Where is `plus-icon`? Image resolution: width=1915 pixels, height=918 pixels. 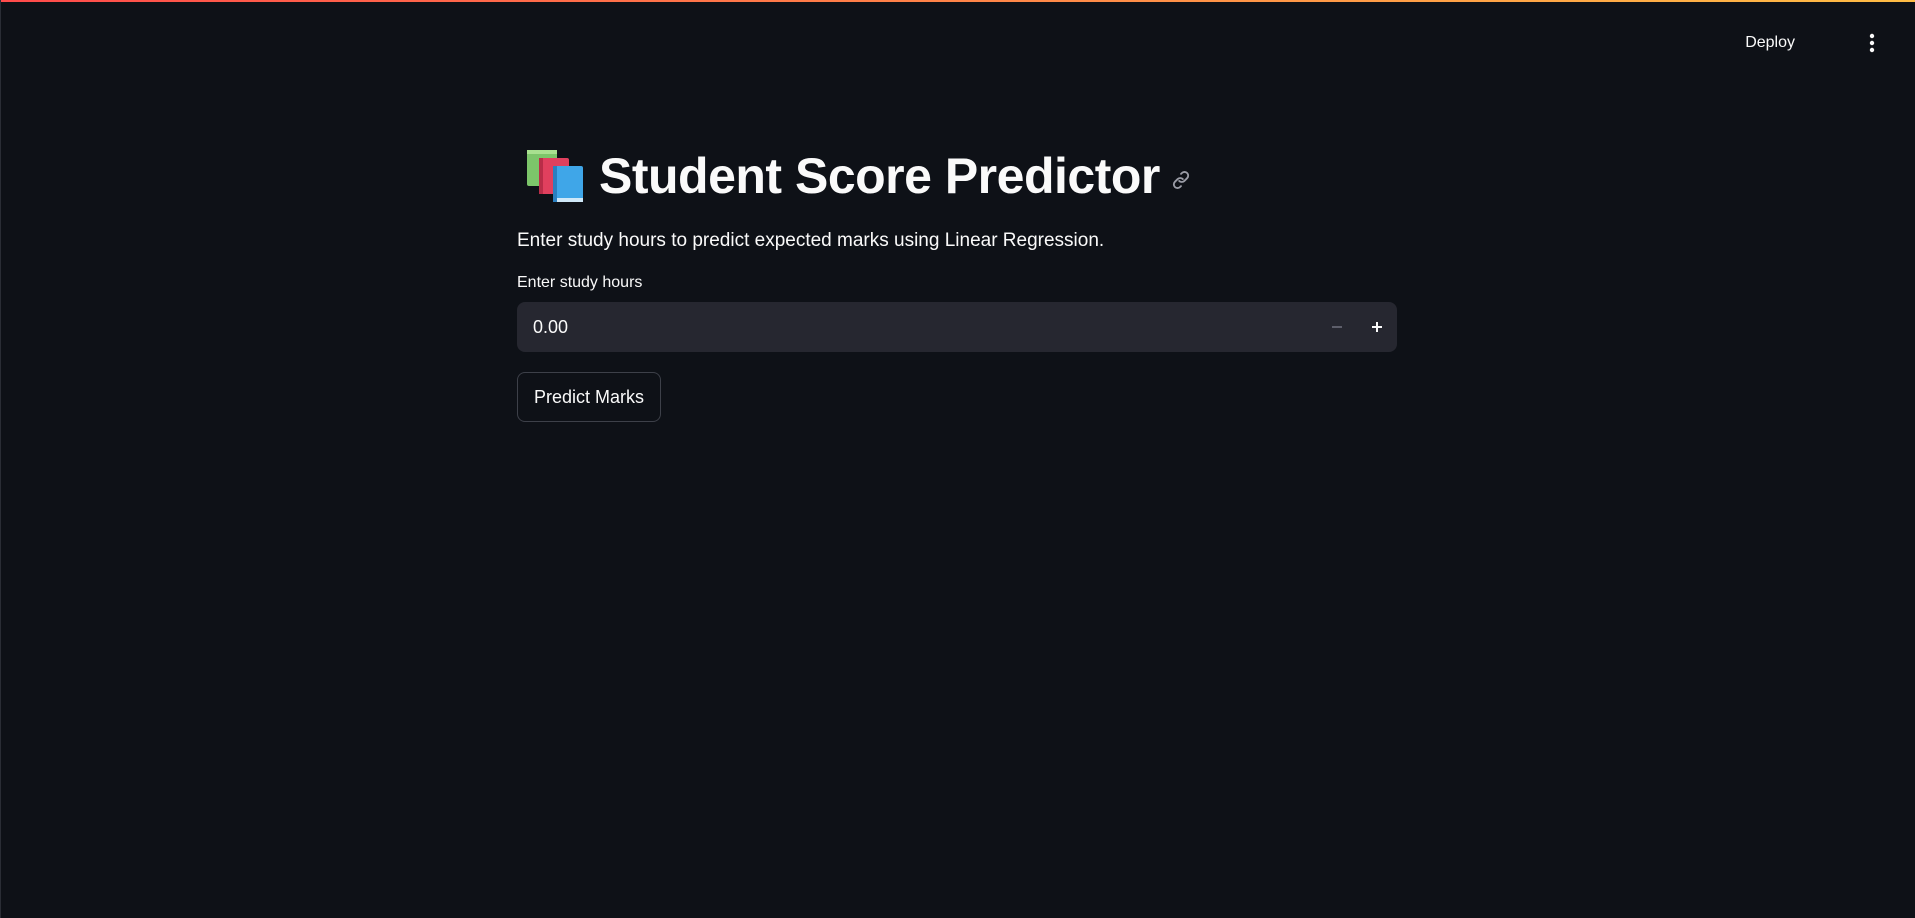
plus-icon is located at coordinates (1377, 327).